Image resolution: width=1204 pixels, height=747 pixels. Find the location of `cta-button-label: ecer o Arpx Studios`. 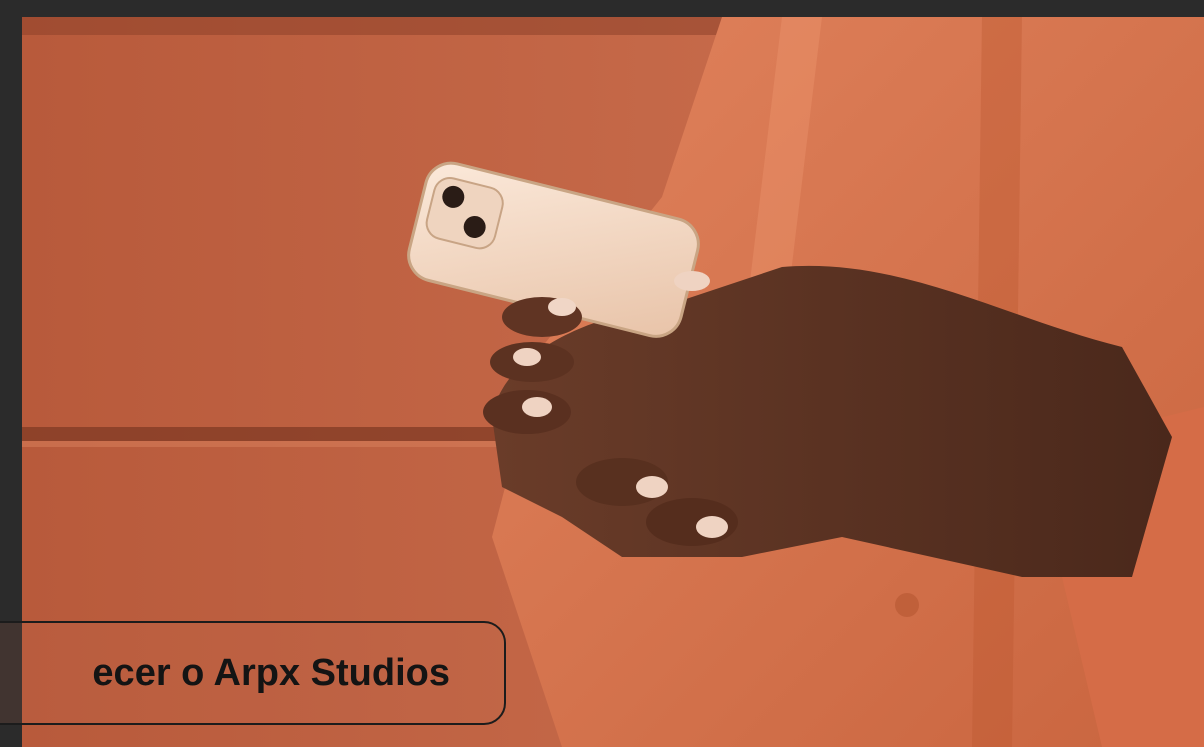

cta-button-label: ecer o Arpx Studios is located at coordinates (271, 672).